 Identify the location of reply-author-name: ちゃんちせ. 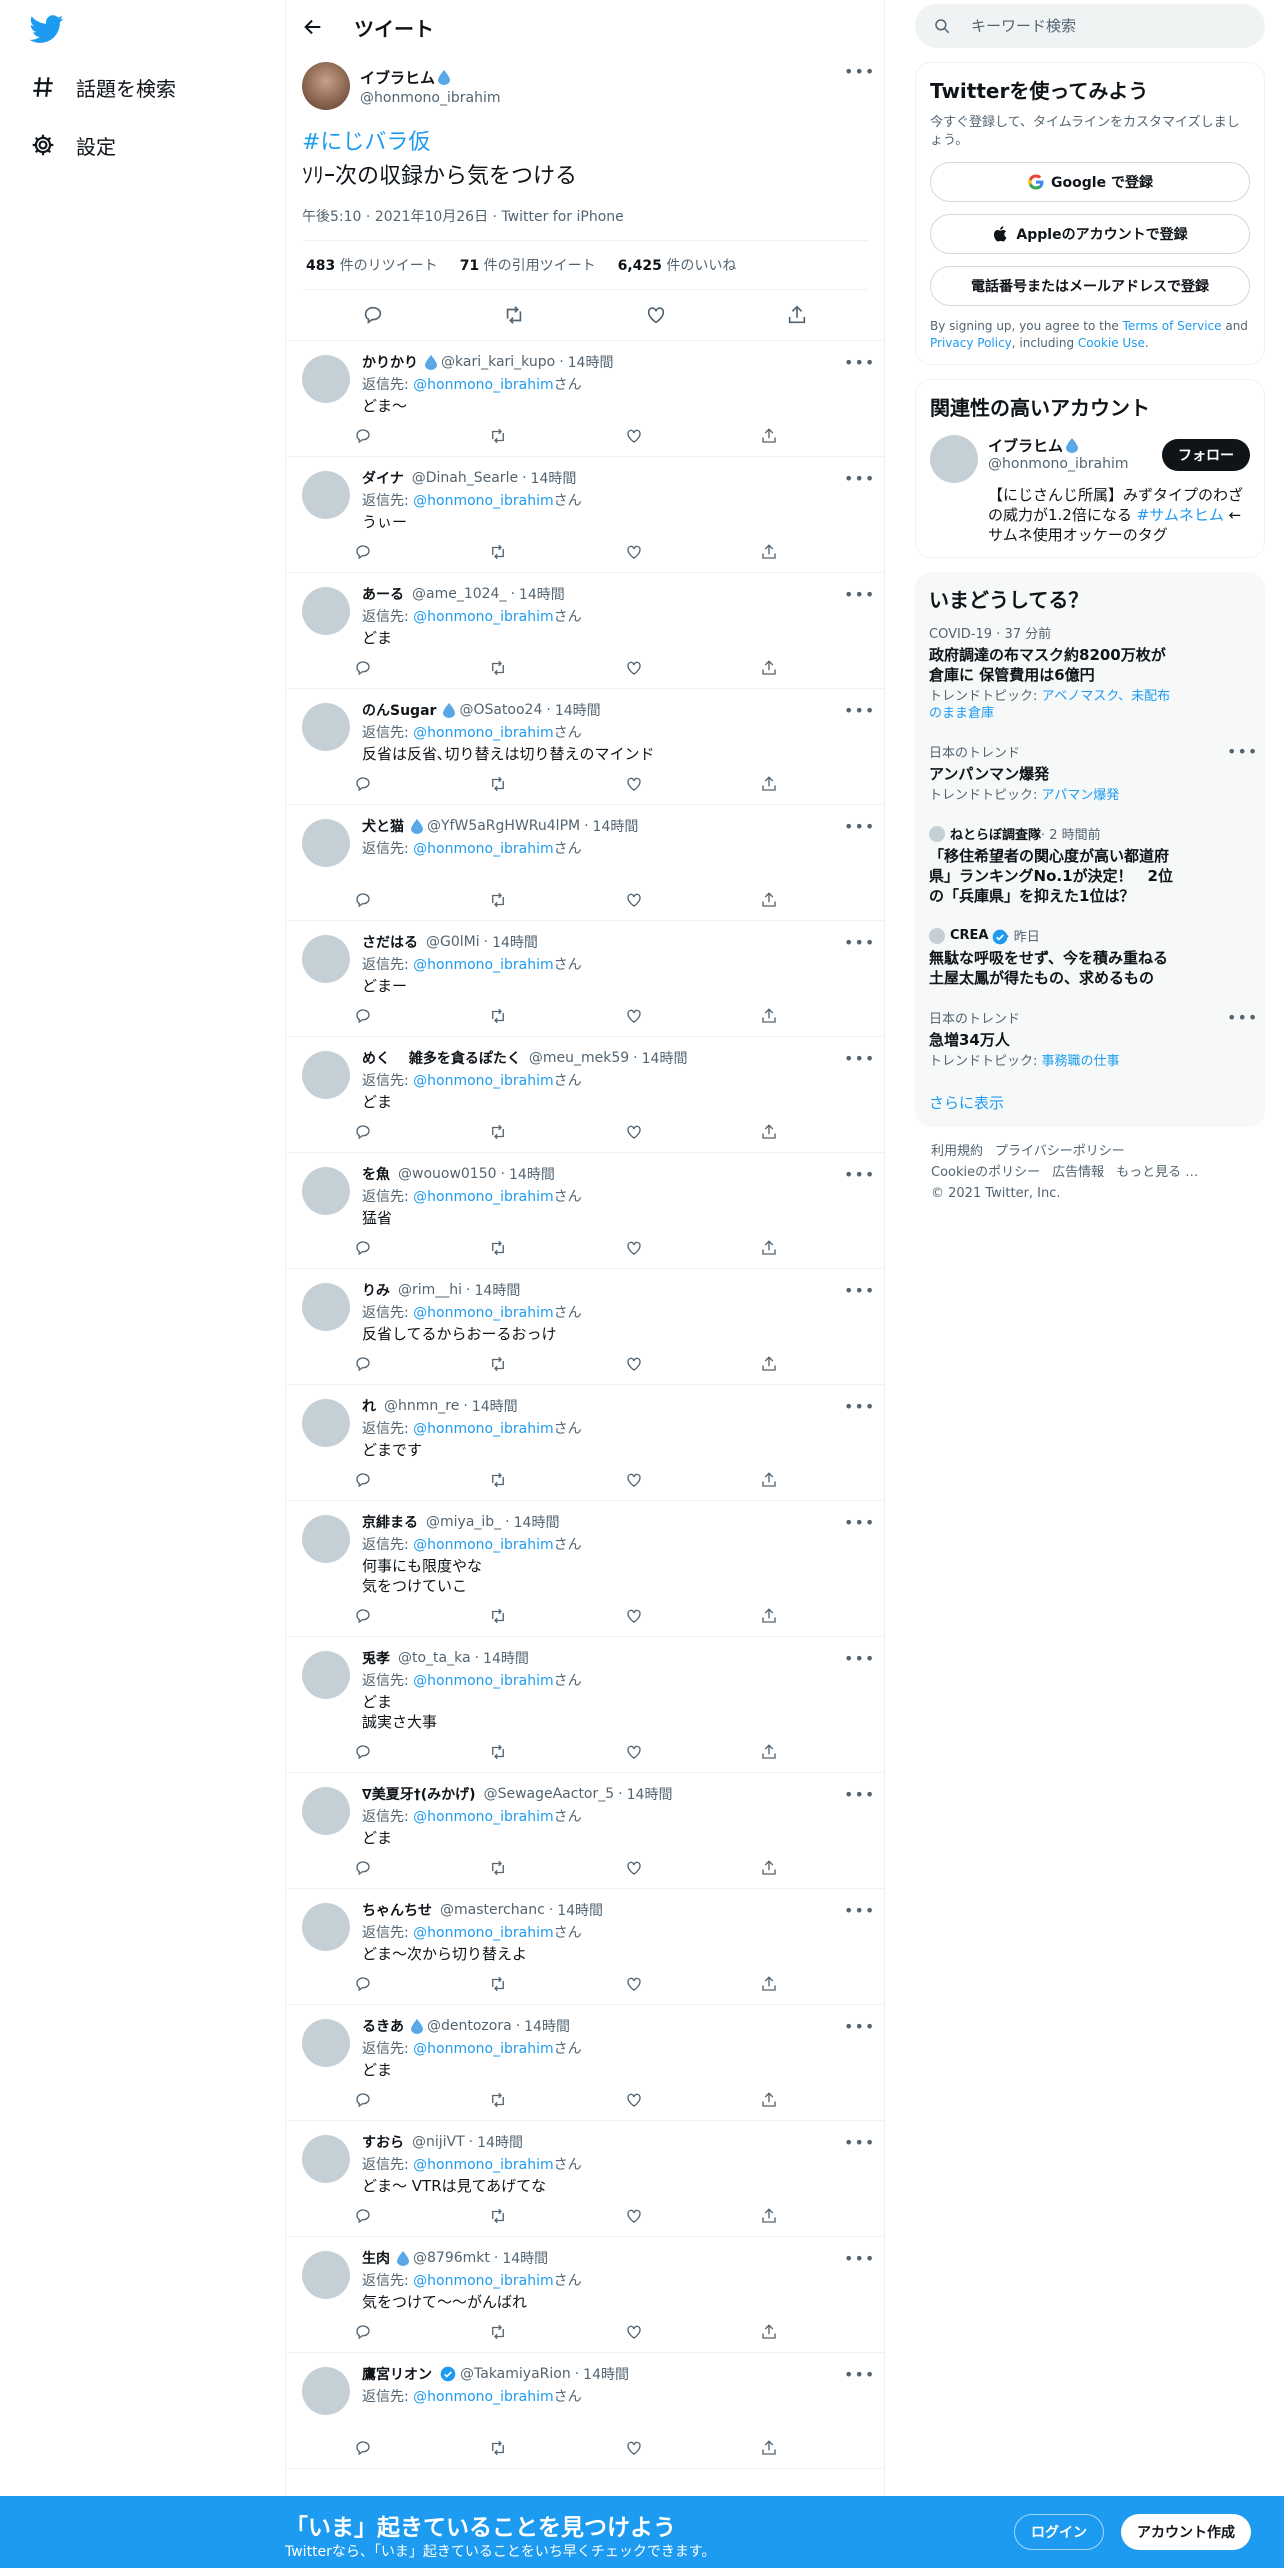
(397, 1910).